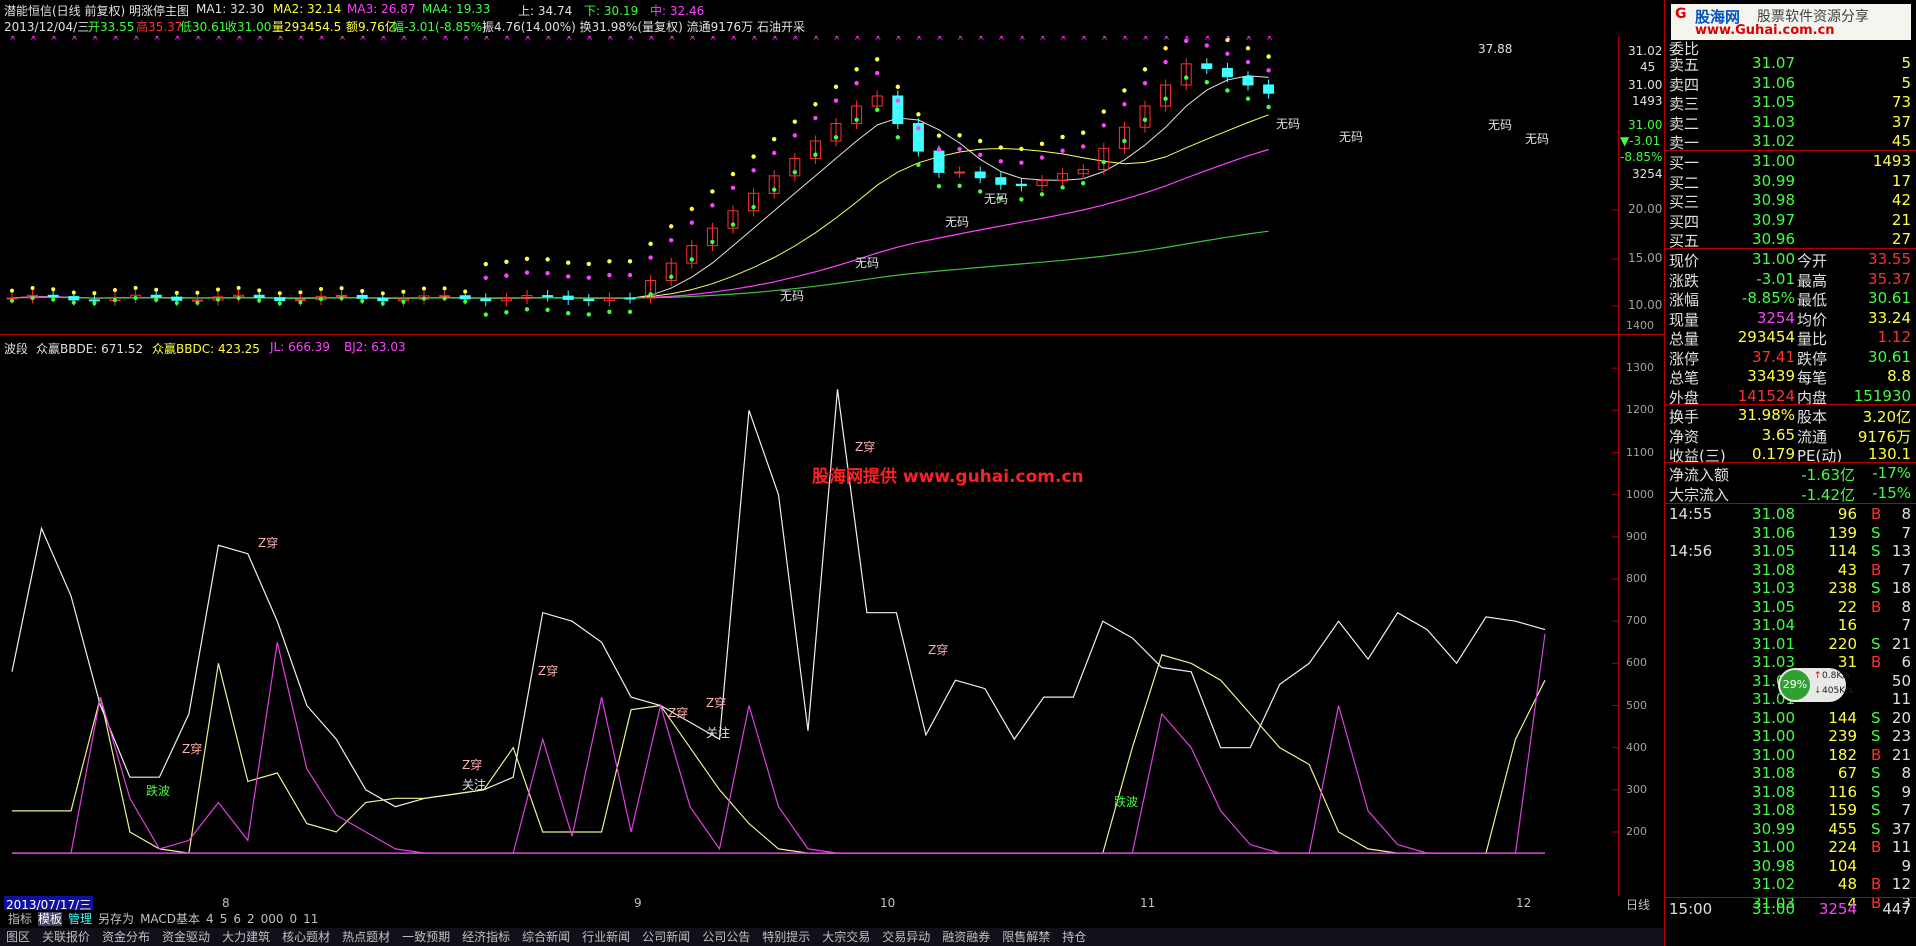  What do you see at coordinates (846, 937) in the screenshot?
I see `info-tab: 大宗交易` at bounding box center [846, 937].